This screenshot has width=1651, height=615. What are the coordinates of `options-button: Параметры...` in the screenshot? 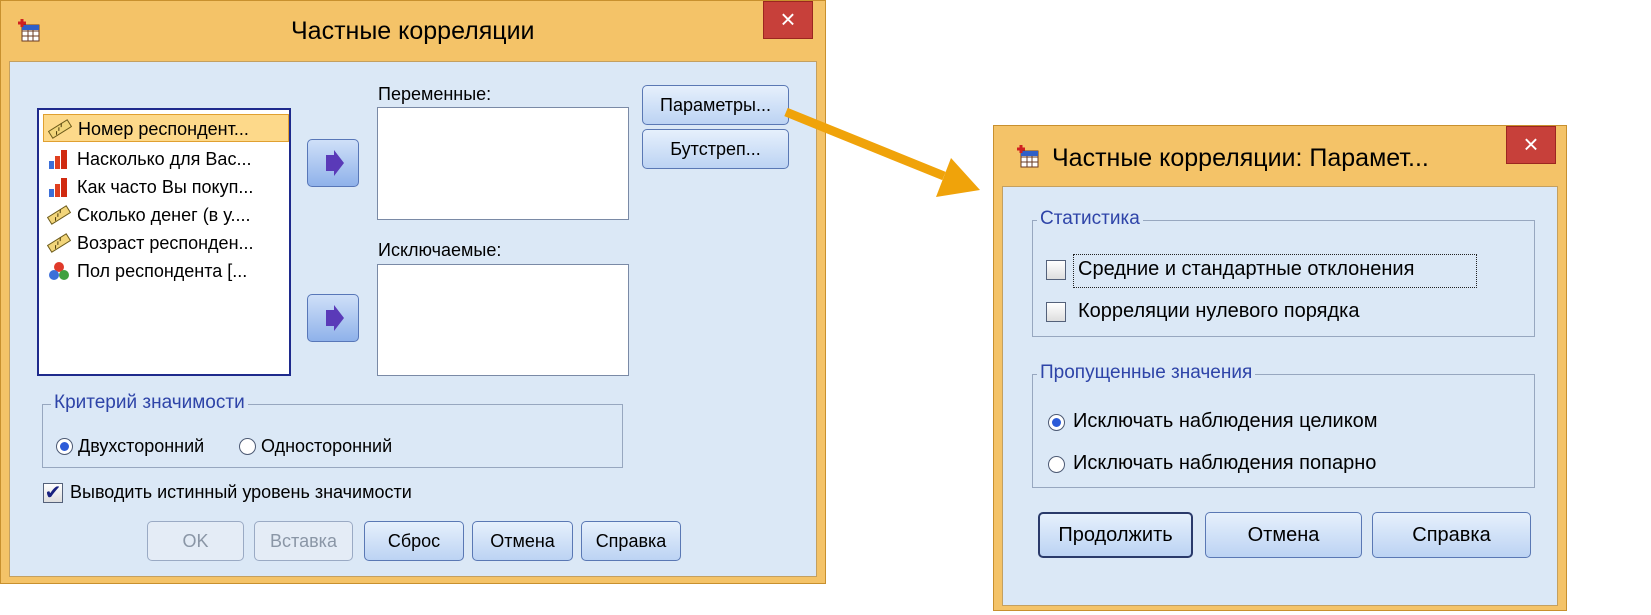 It's located at (715, 105).